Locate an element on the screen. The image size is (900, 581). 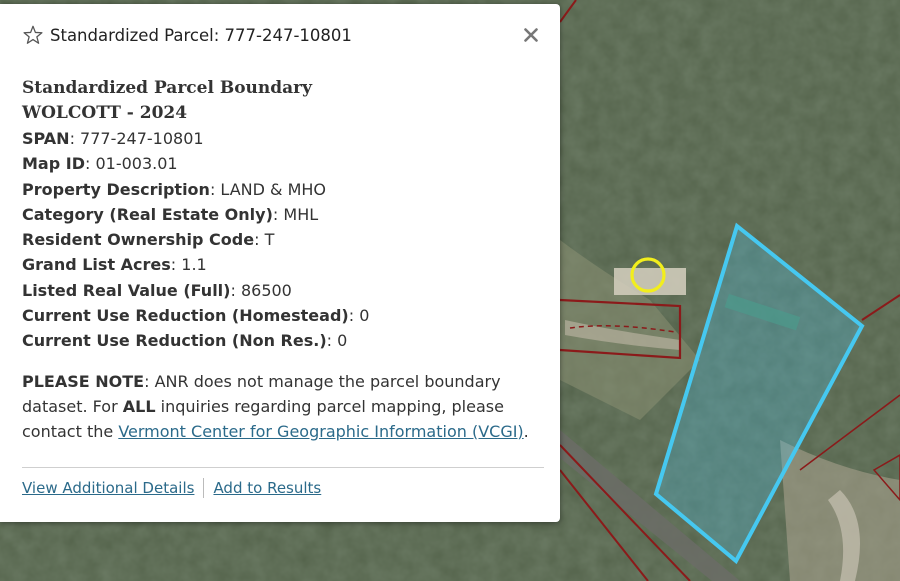
field-grand-list-acres: Grand List Acres: 1.1 is located at coordinates (114, 265).